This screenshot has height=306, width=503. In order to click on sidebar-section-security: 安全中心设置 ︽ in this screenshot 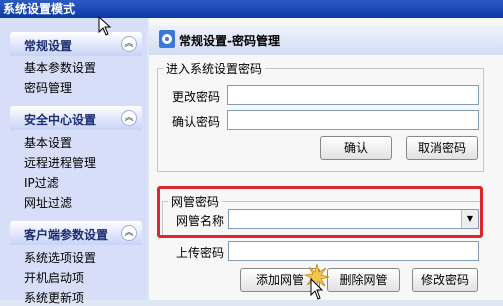, I will do `click(76, 118)`.